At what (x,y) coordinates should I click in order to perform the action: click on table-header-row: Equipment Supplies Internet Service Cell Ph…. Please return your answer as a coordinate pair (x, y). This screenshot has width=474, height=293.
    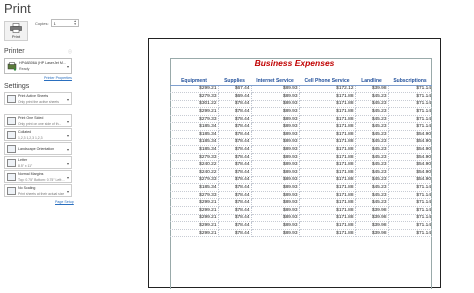
    Looking at the image, I should click on (301, 81).